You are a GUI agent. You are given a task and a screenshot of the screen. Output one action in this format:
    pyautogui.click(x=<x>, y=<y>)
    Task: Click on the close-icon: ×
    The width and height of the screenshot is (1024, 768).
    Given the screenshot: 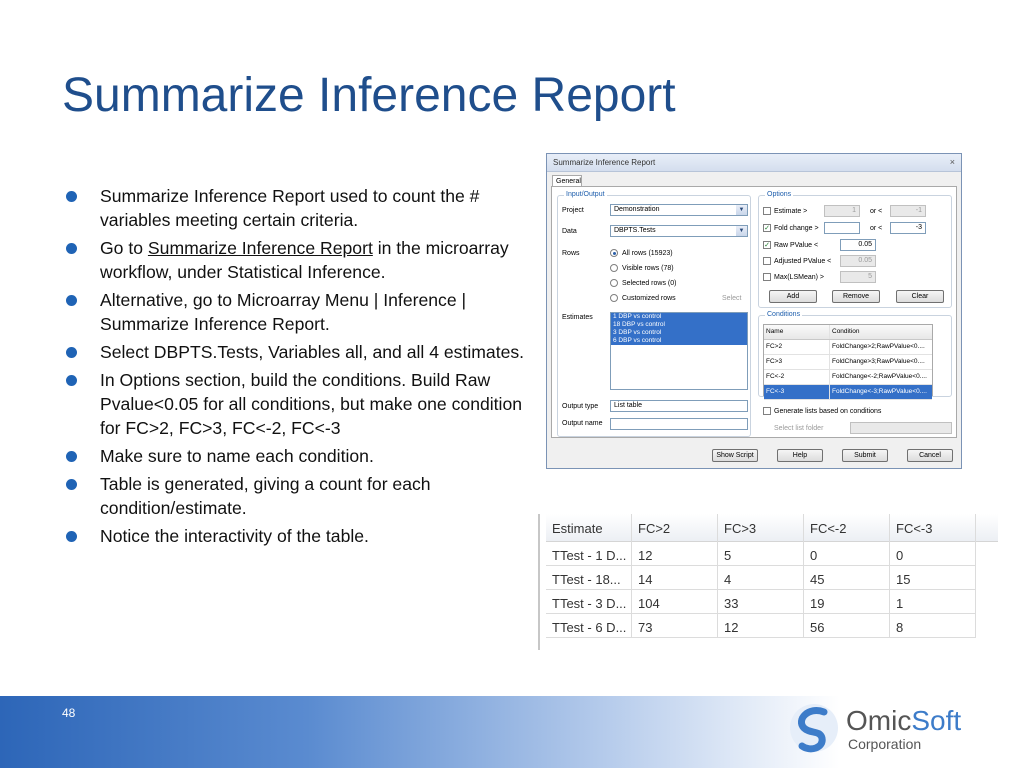 What is the action you would take?
    pyautogui.click(x=952, y=162)
    